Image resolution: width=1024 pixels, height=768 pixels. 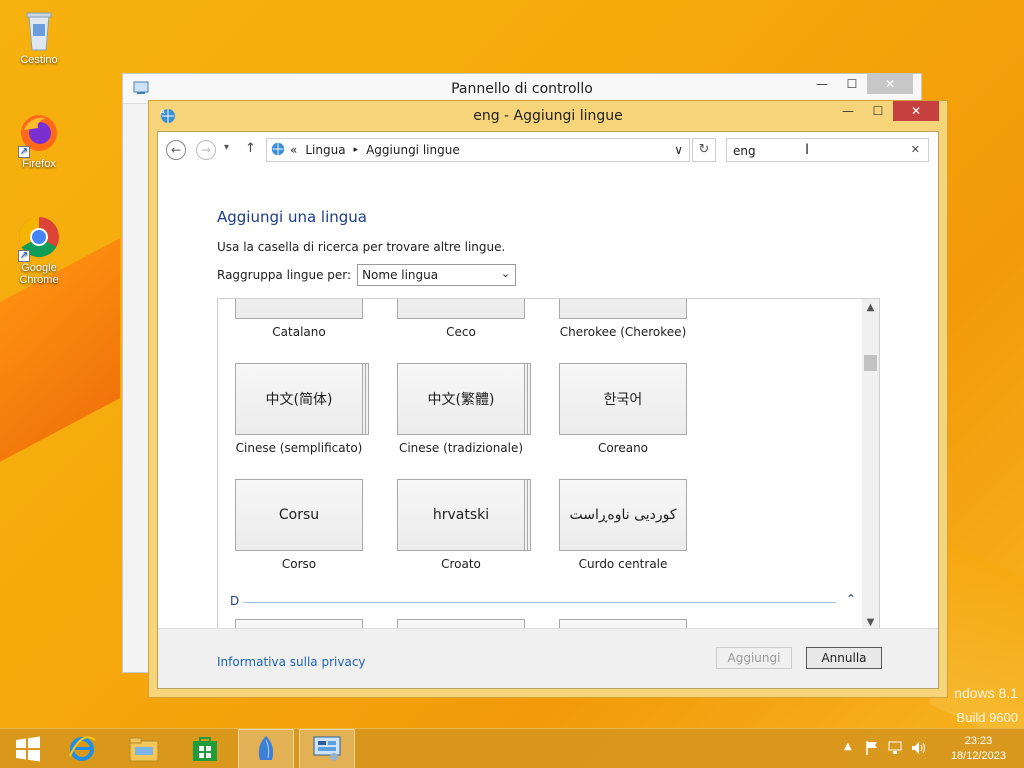 What do you see at coordinates (978, 749) in the screenshot?
I see `clock: 23:23 18/12/2023` at bounding box center [978, 749].